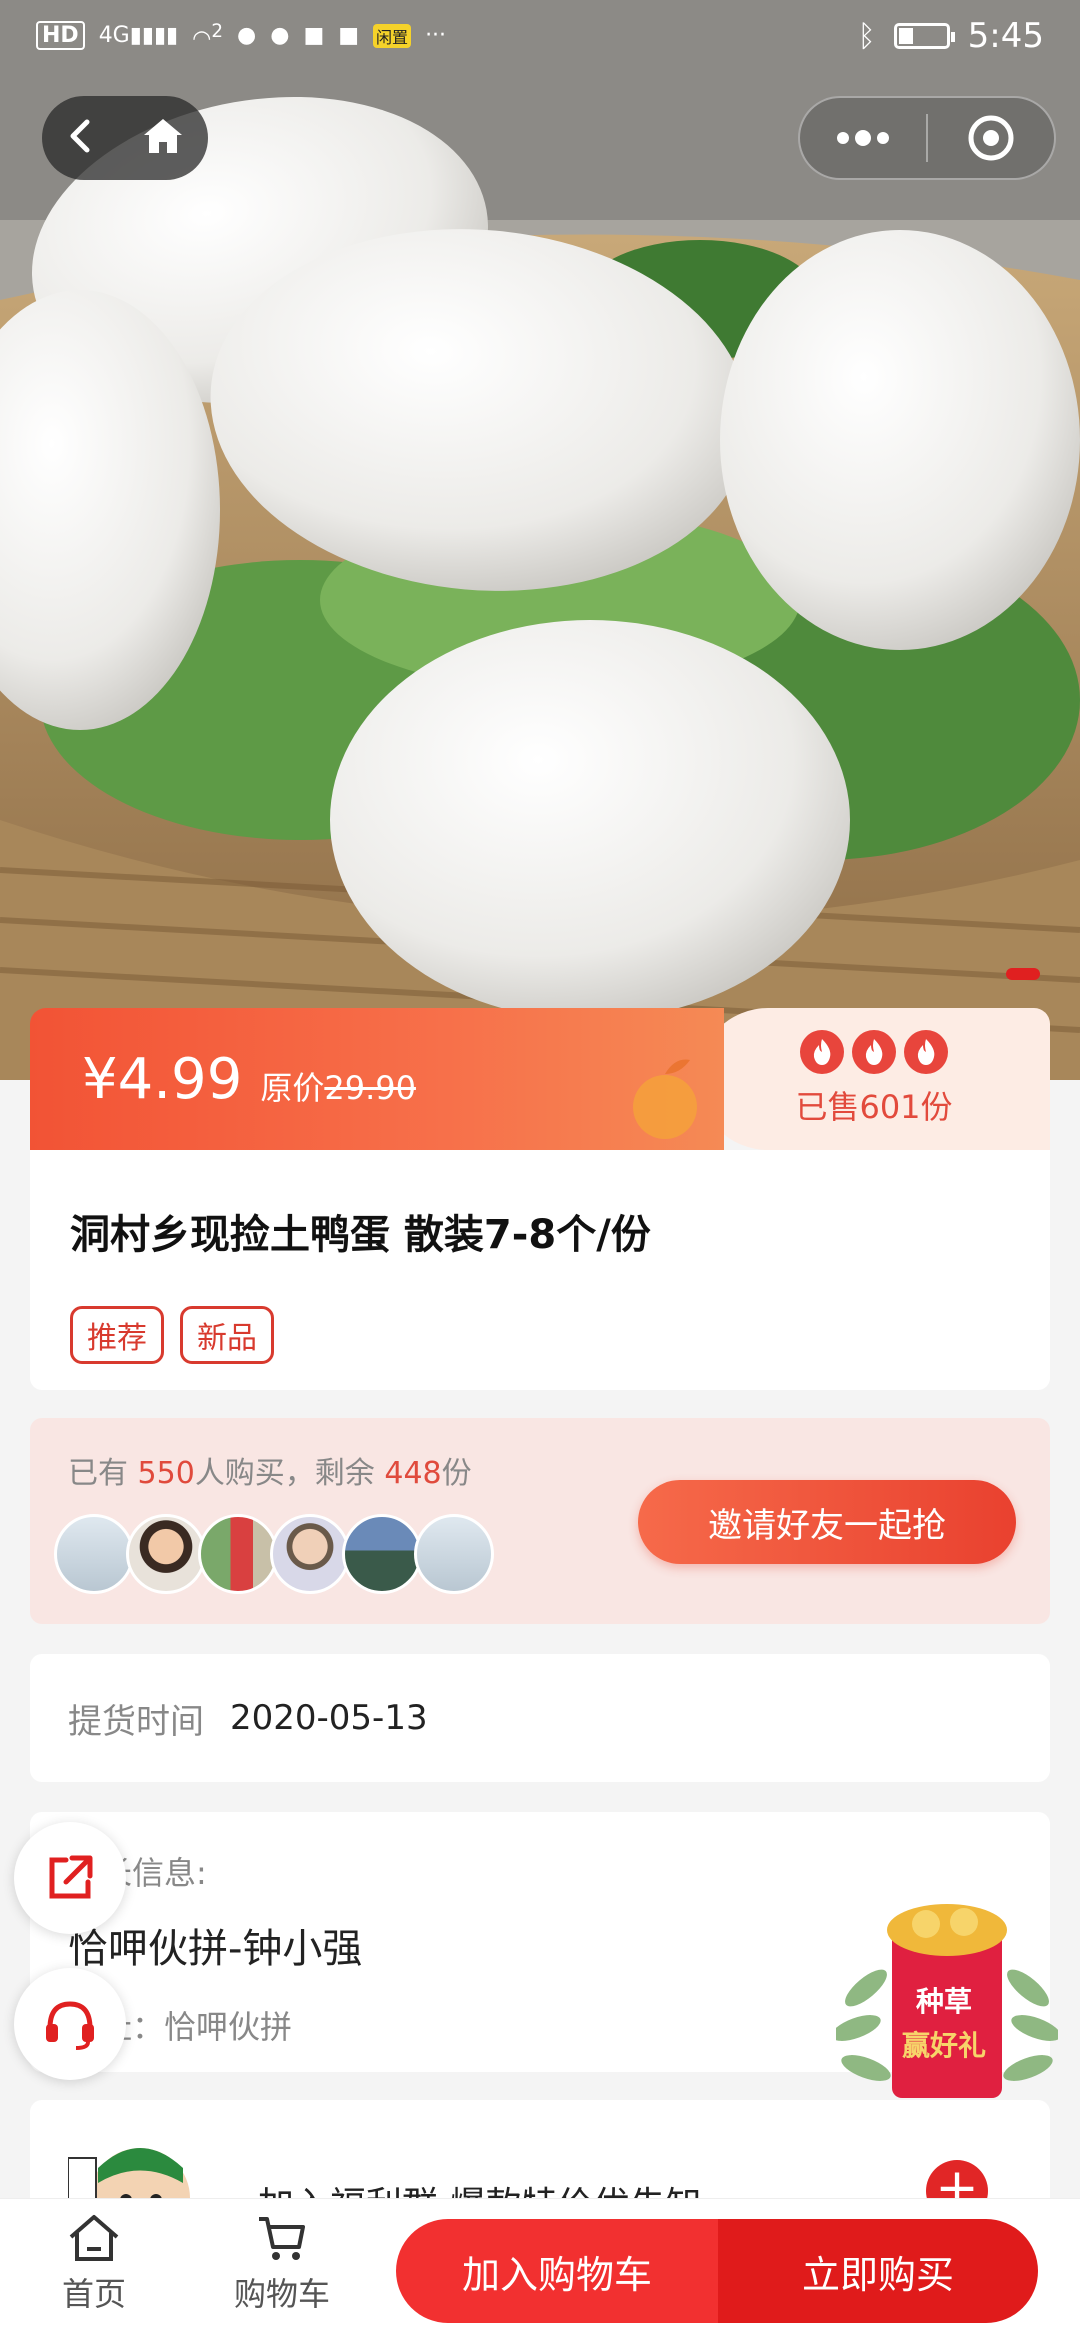 The width and height of the screenshot is (1080, 2340). I want to click on signal-label: 4G, so click(114, 36).